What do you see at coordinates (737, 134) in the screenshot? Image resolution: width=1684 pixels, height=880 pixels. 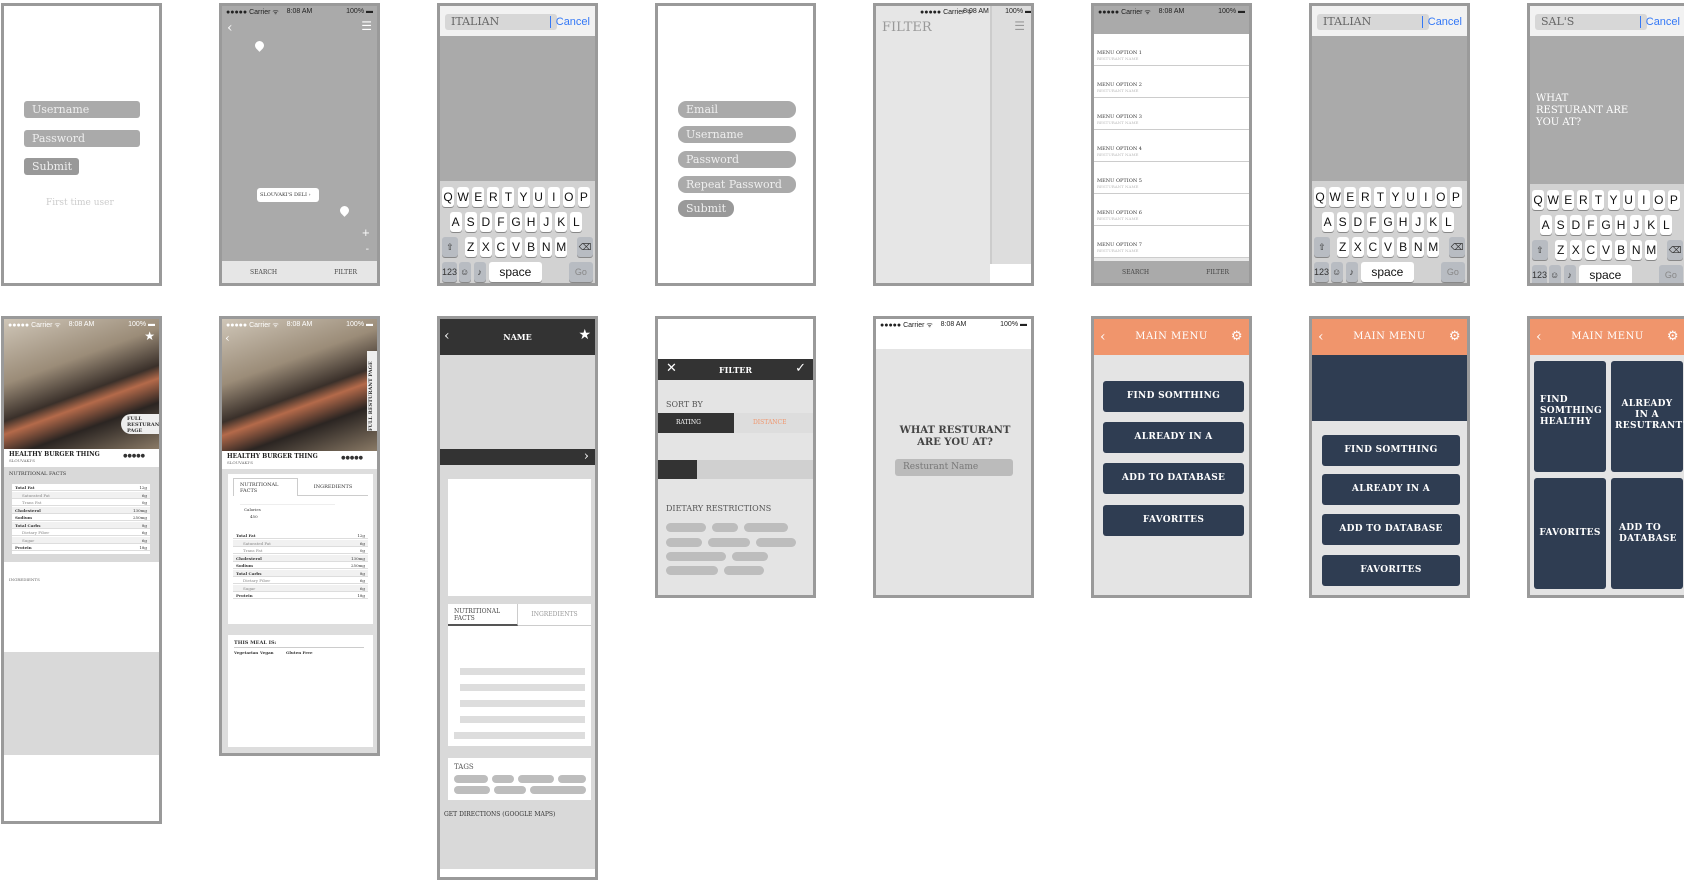 I see `username-field: Username` at bounding box center [737, 134].